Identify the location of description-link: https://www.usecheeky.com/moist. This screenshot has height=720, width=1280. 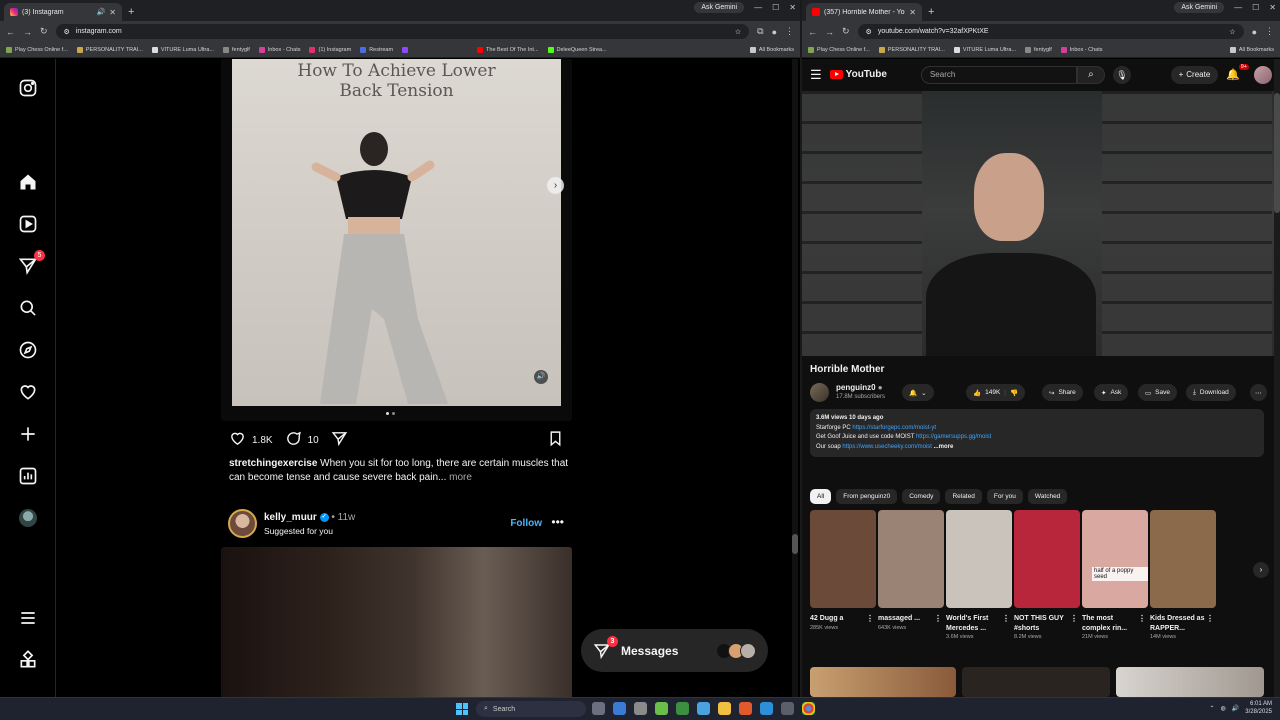
(887, 447).